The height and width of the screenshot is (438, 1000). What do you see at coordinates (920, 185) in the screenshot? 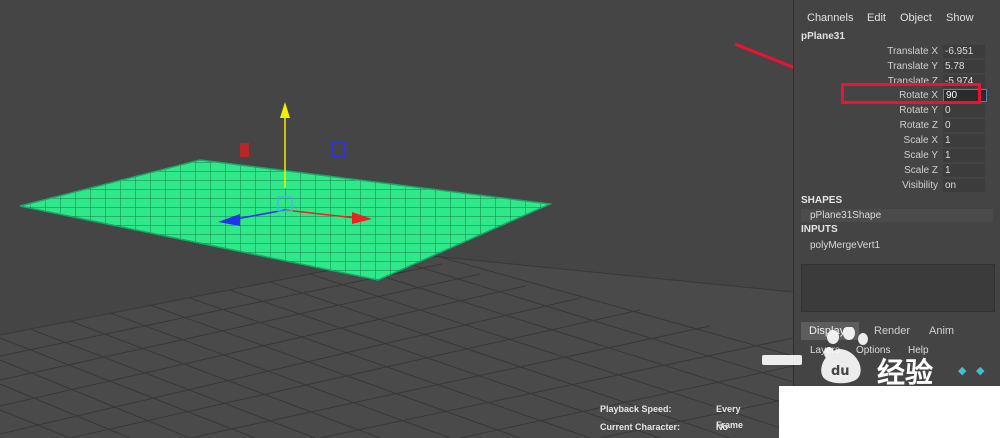
I see `attr-label: Visibility` at bounding box center [920, 185].